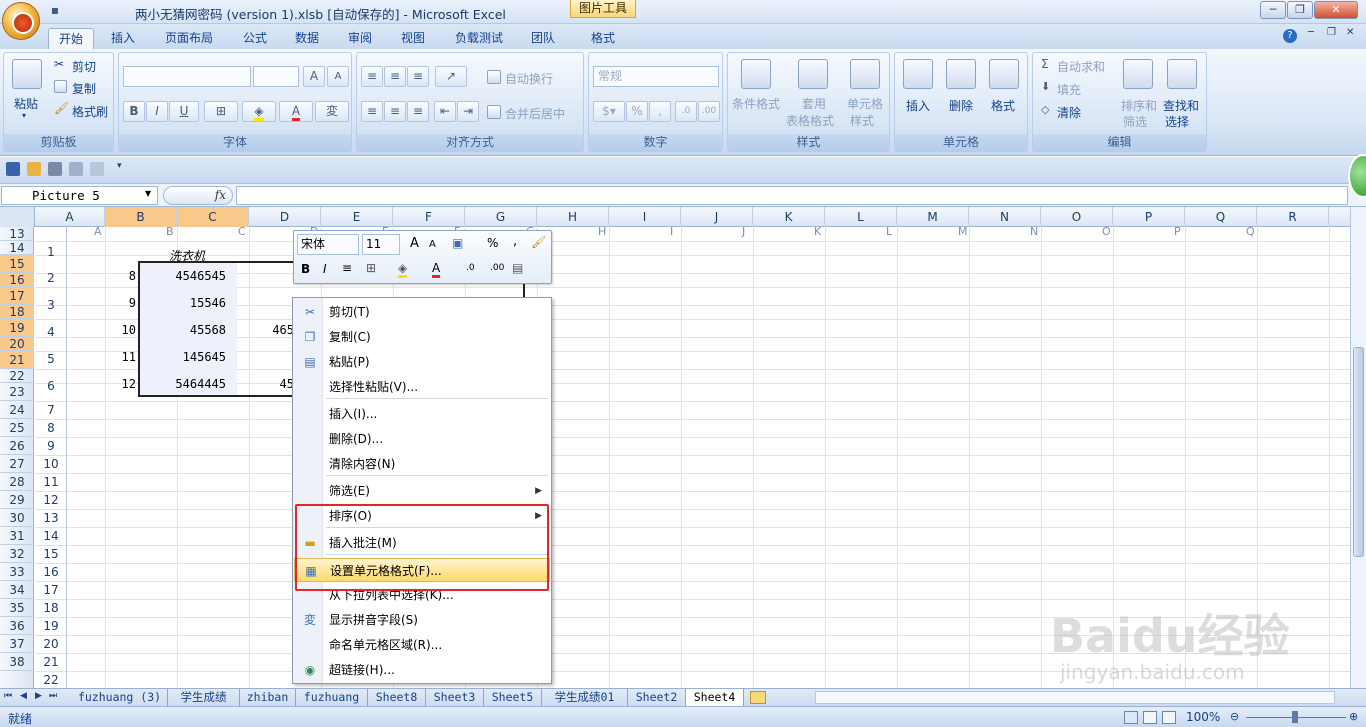 This screenshot has width=1366, height=727. What do you see at coordinates (259, 111) in the screenshot?
I see `fill-color-button: ◈` at bounding box center [259, 111].